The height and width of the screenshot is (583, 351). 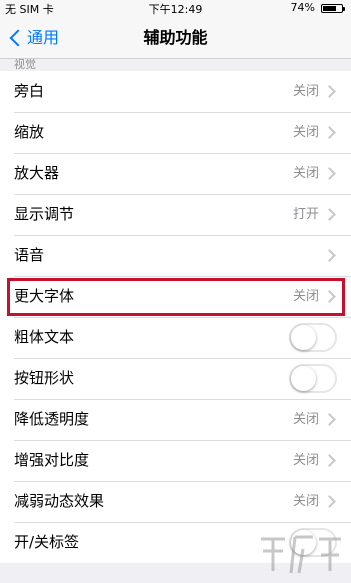 I want to click on battery-percent: 74%, so click(x=302, y=7).